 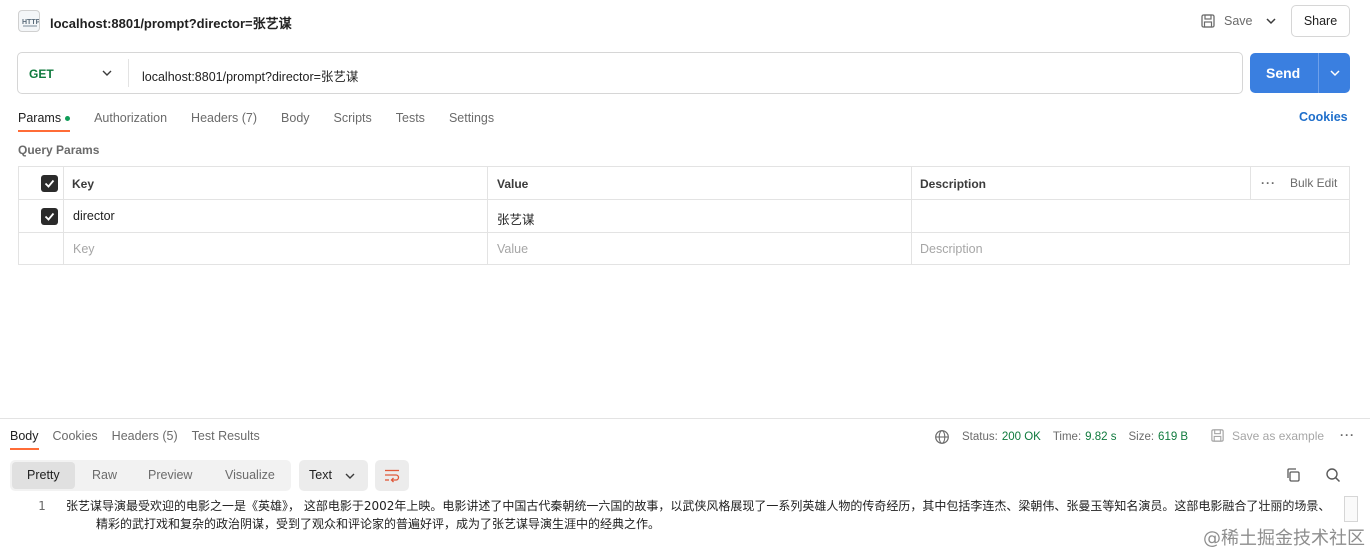 I want to click on format-select: Text, so click(x=333, y=475).